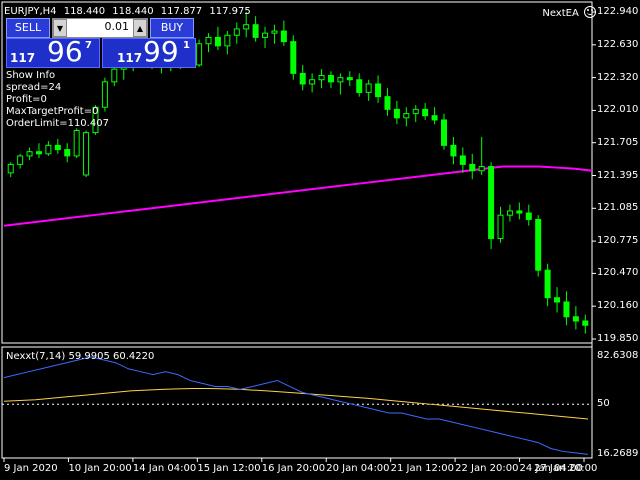  Describe the element at coordinates (100, 468) in the screenshot. I see `time-tick-label: 10 Jan 20:00` at that location.